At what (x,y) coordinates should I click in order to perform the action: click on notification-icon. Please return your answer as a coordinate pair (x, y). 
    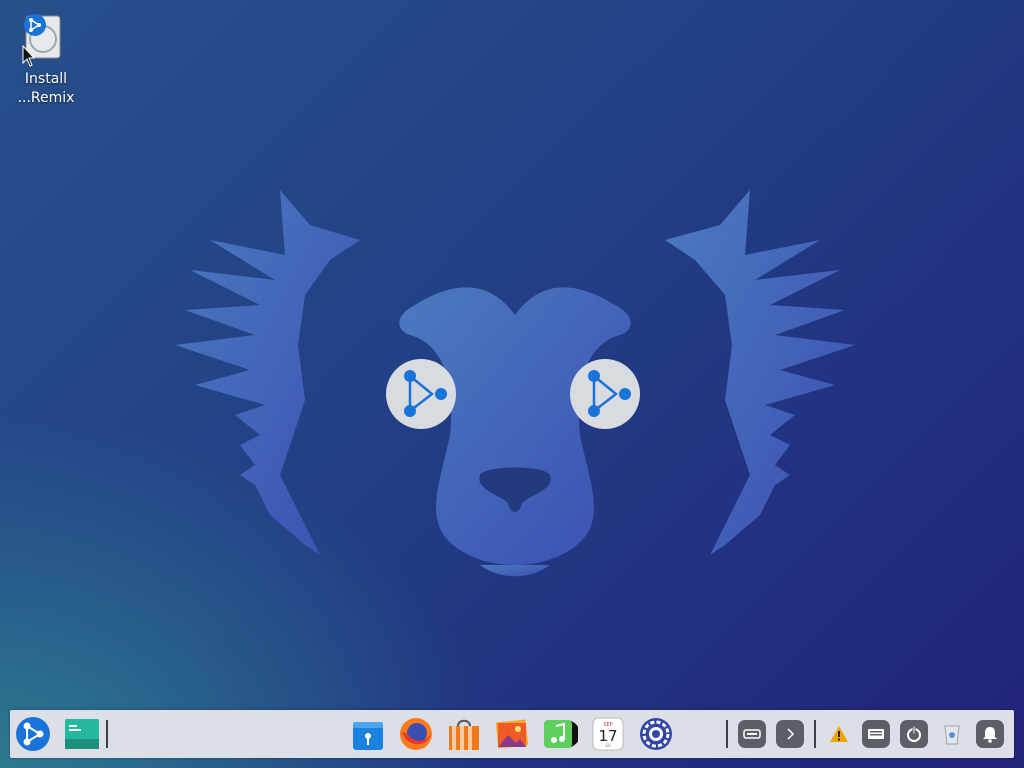
    Looking at the image, I should click on (990, 734).